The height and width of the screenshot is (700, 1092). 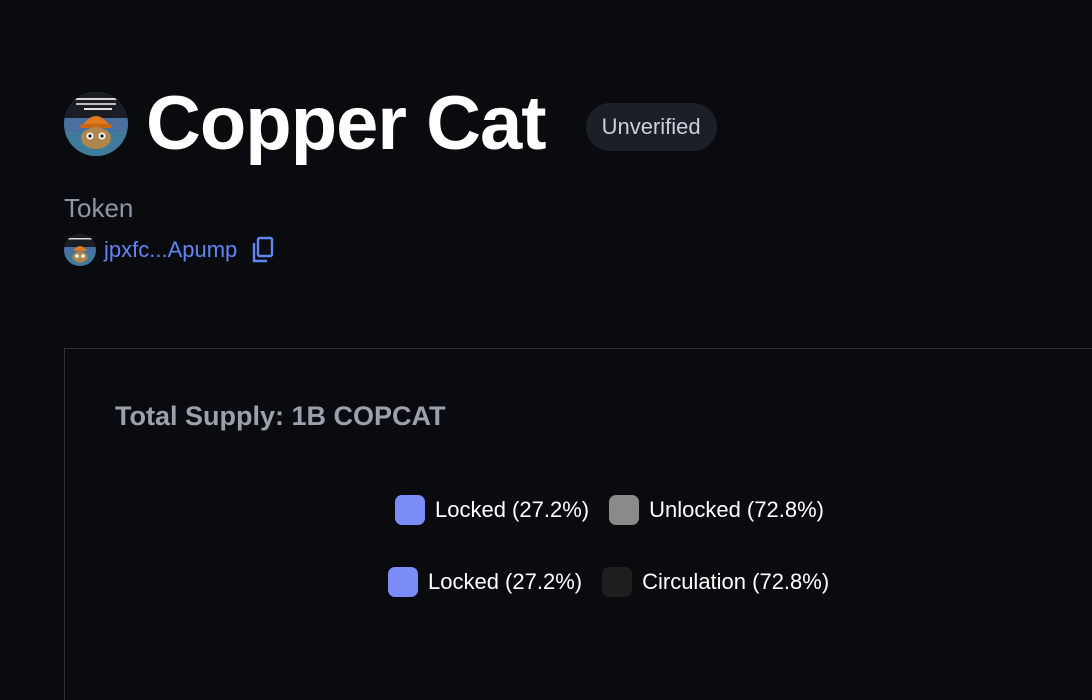 I want to click on token-address-row: jpxfc...Apump, so click(x=169, y=250).